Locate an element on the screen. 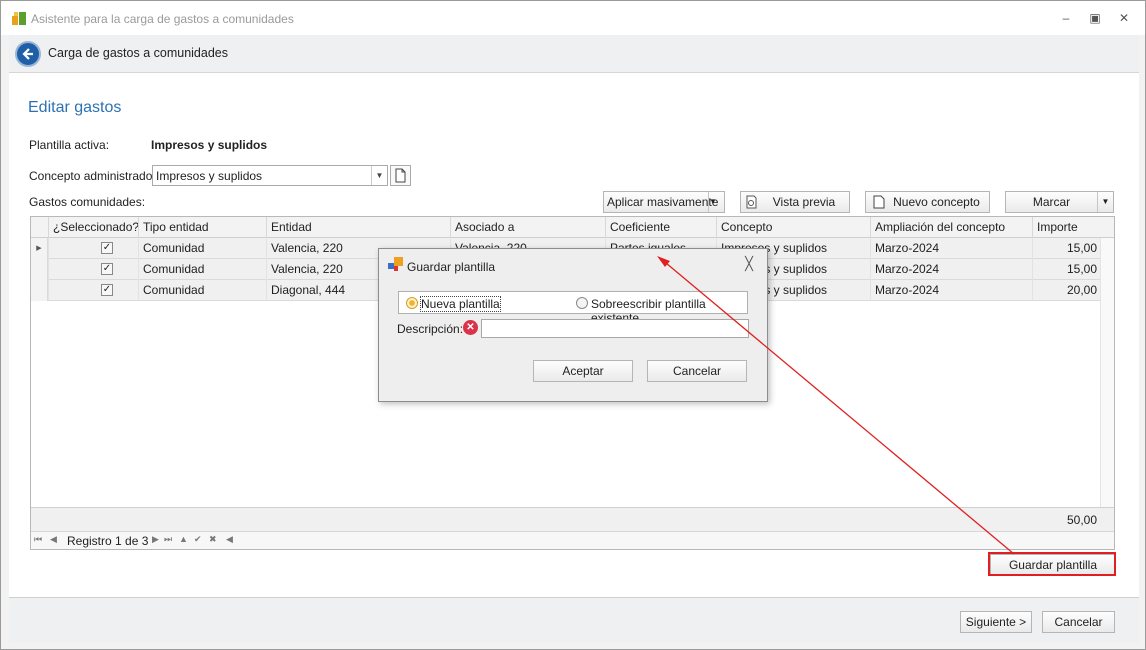 The width and height of the screenshot is (1146, 650). annotation-arrow is located at coordinates (836, 405).